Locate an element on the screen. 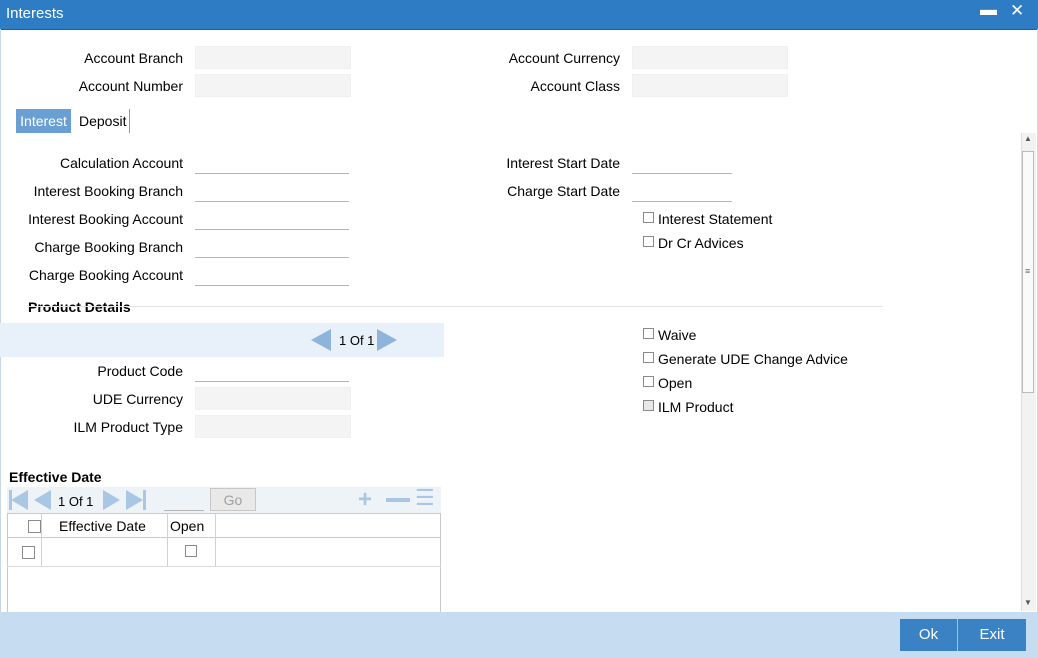 Image resolution: width=1038 pixels, height=658 pixels. last-page-icon is located at coordinates (134, 500).